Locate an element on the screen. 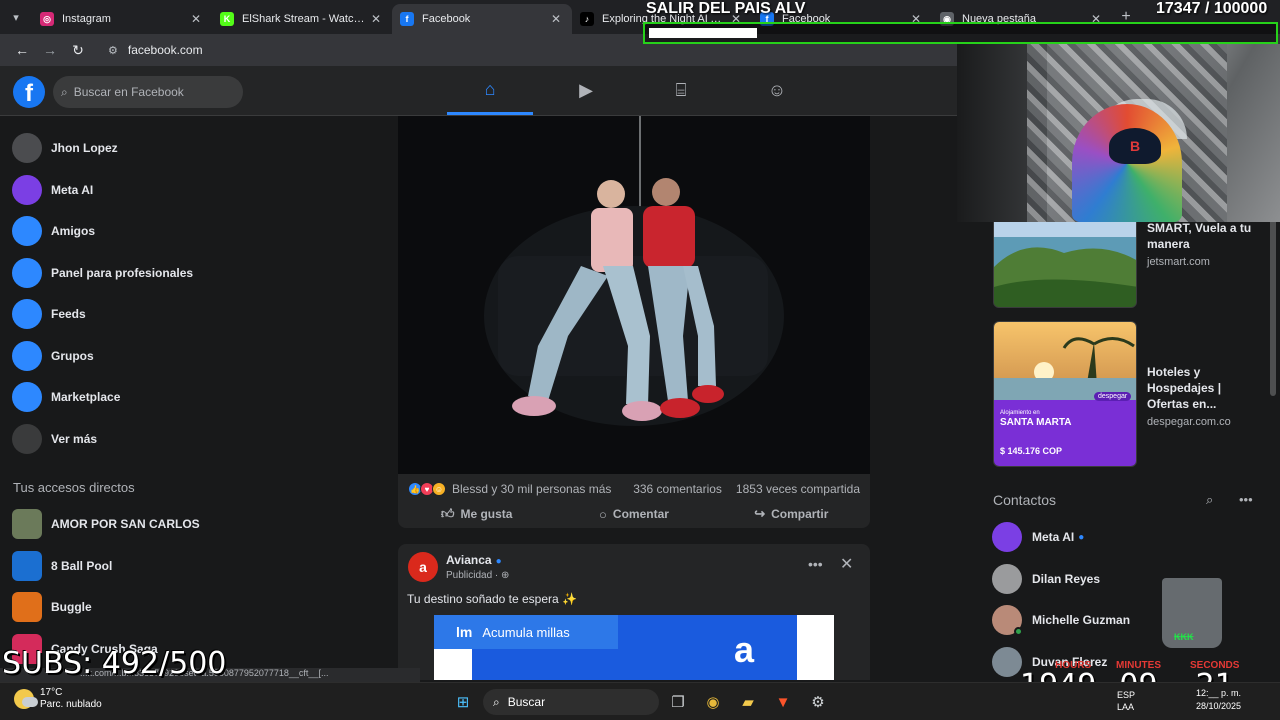  sidebar-item-label: Jhon Lopez is located at coordinates (84, 148).